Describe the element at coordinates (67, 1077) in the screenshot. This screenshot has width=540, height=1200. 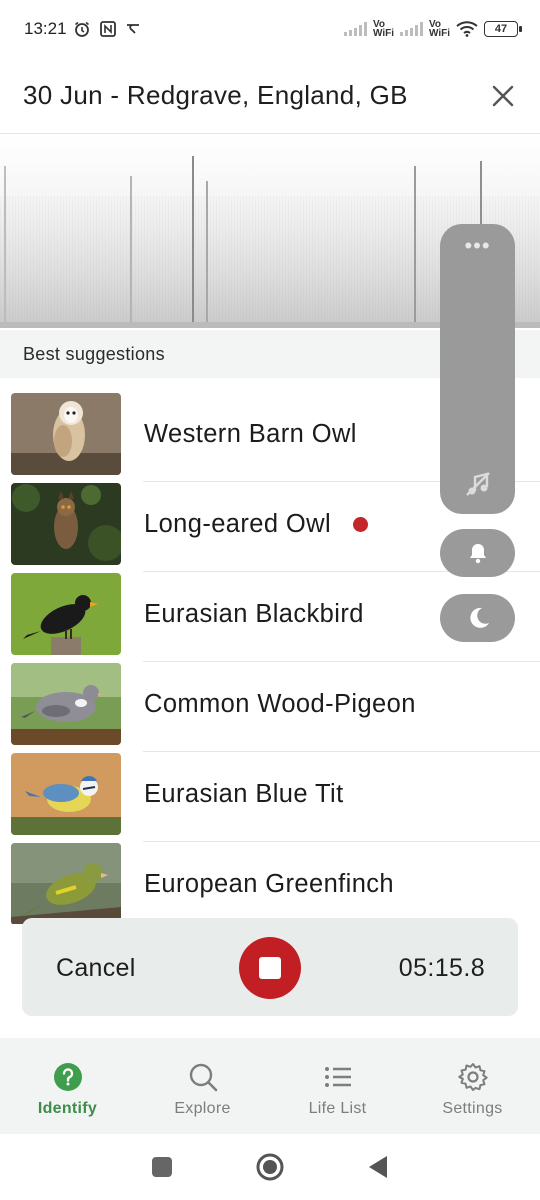
I see `help-circle-icon` at that location.